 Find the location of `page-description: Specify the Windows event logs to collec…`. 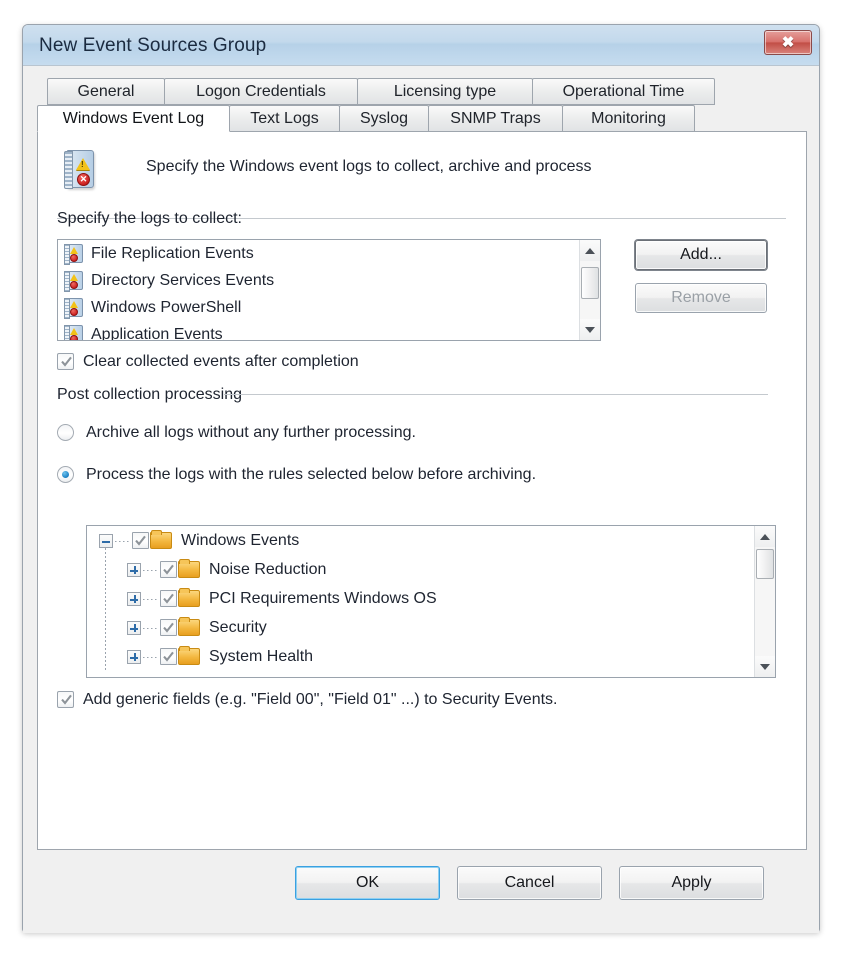

page-description: Specify the Windows event logs to collec… is located at coordinates (369, 166).